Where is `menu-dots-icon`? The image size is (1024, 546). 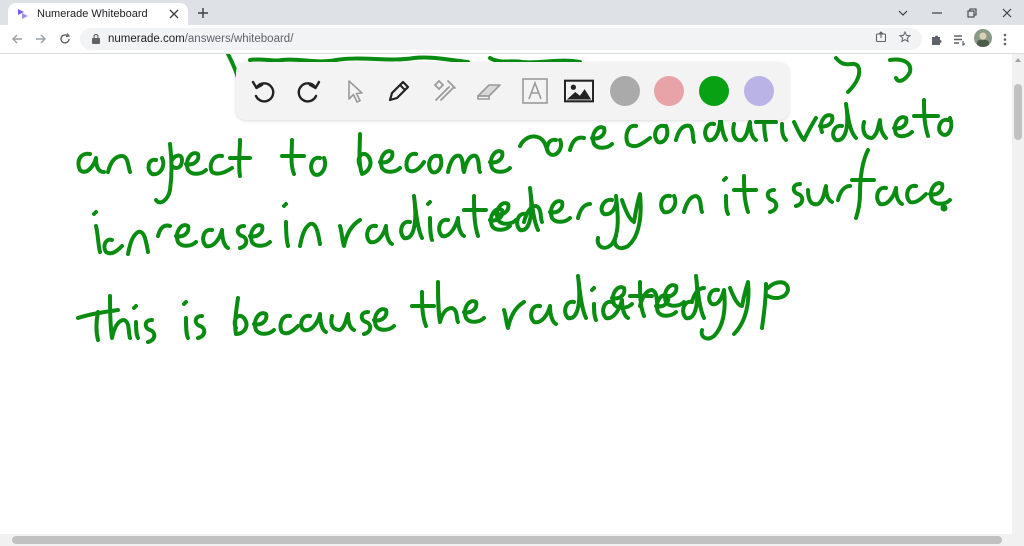 menu-dots-icon is located at coordinates (1005, 39).